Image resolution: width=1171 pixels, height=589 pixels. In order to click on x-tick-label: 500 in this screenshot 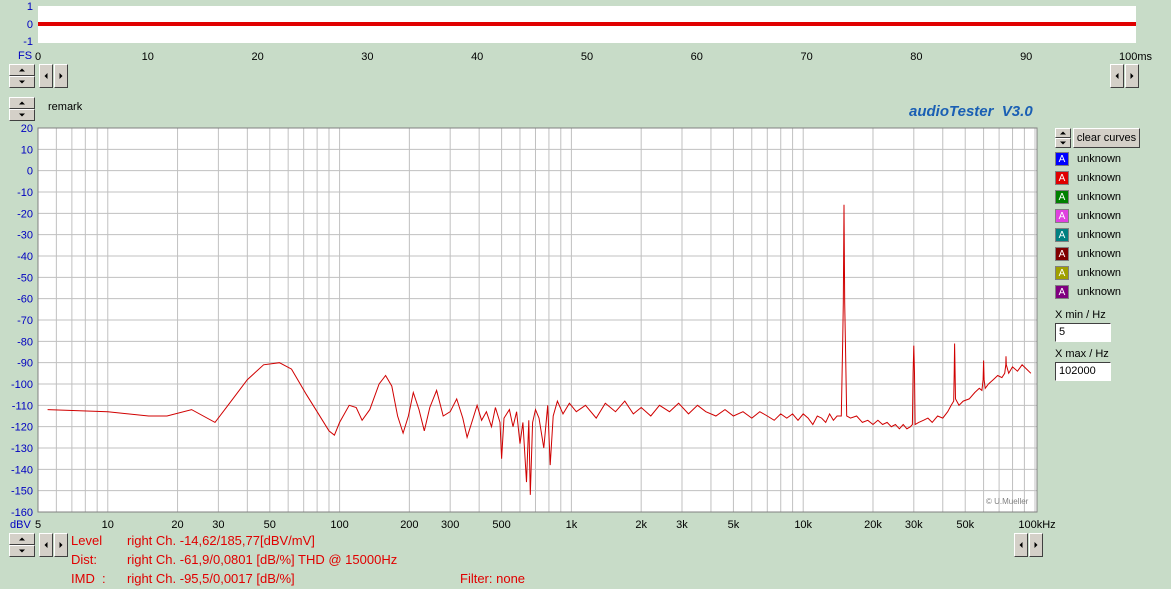, I will do `click(501, 525)`.